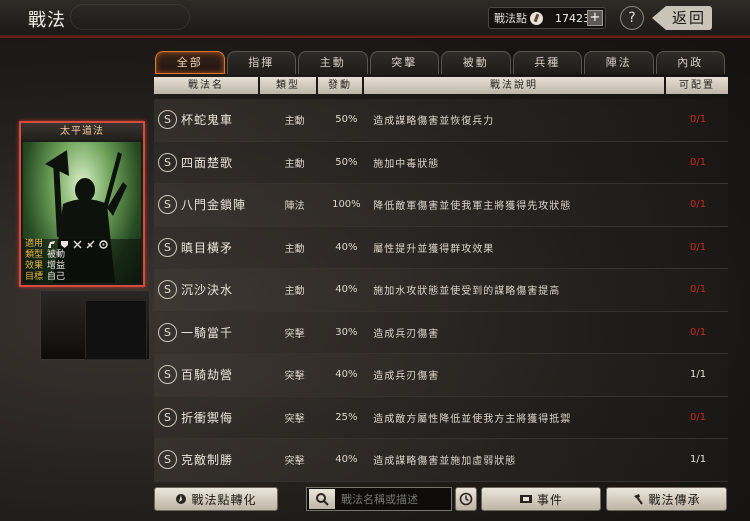 Image resolution: width=750 pixels, height=521 pixels. What do you see at coordinates (207, 247) in the screenshot?
I see `tactic-name: 瞋目橫矛` at bounding box center [207, 247].